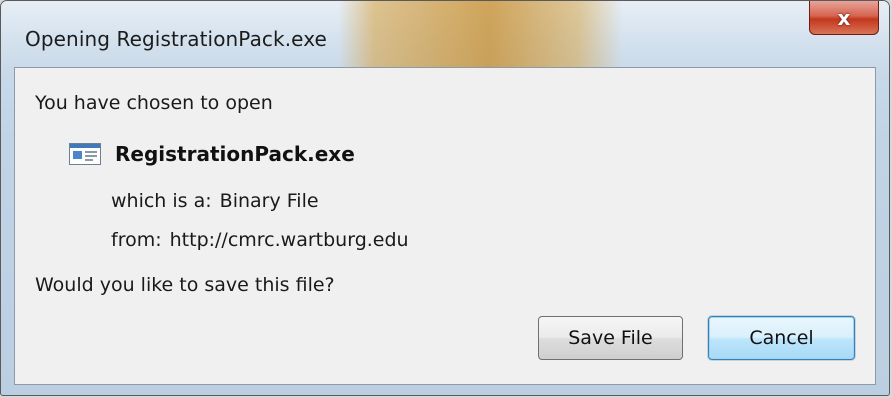 Image resolution: width=892 pixels, height=398 pixels. Describe the element at coordinates (176, 39) in the screenshot. I see `window-title: Opening RegistrationPack.exe` at that location.